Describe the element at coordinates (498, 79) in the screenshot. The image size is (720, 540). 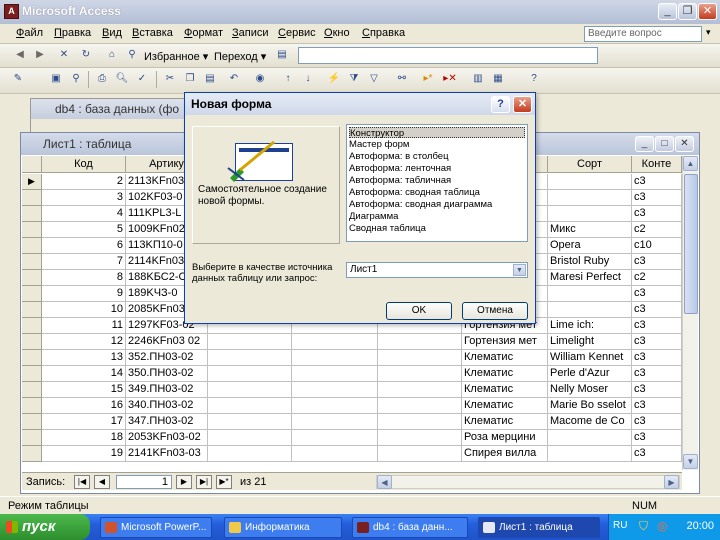
I see `new-object-icon: ▦` at that location.